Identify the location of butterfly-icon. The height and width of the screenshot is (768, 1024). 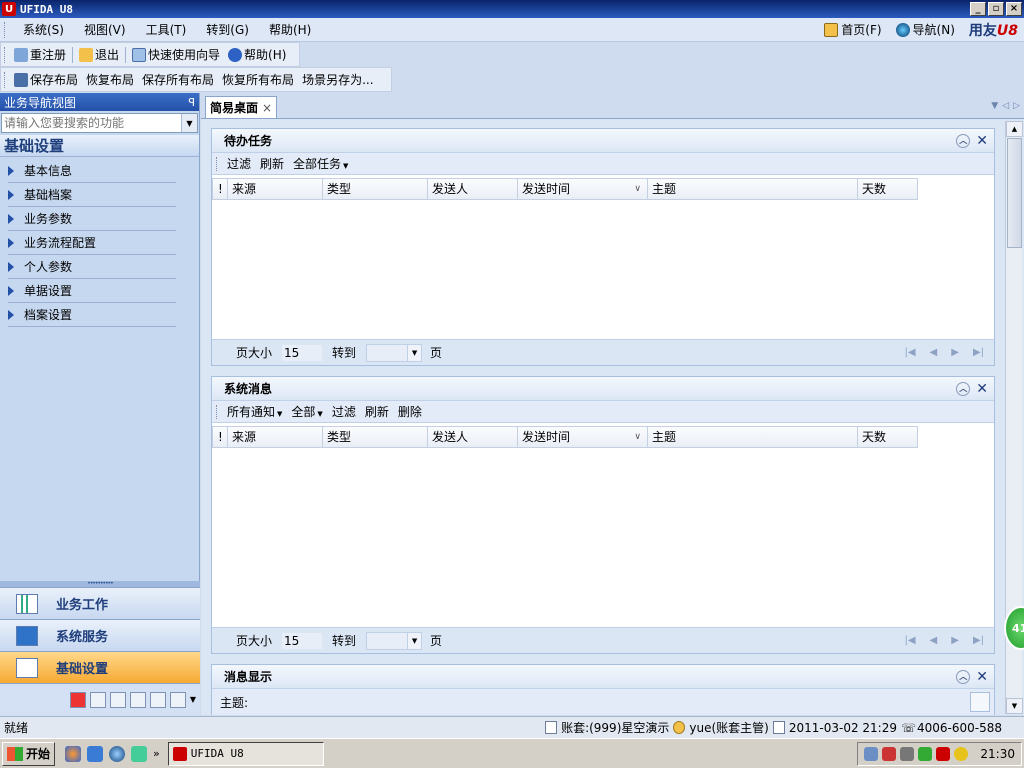
(73, 753).